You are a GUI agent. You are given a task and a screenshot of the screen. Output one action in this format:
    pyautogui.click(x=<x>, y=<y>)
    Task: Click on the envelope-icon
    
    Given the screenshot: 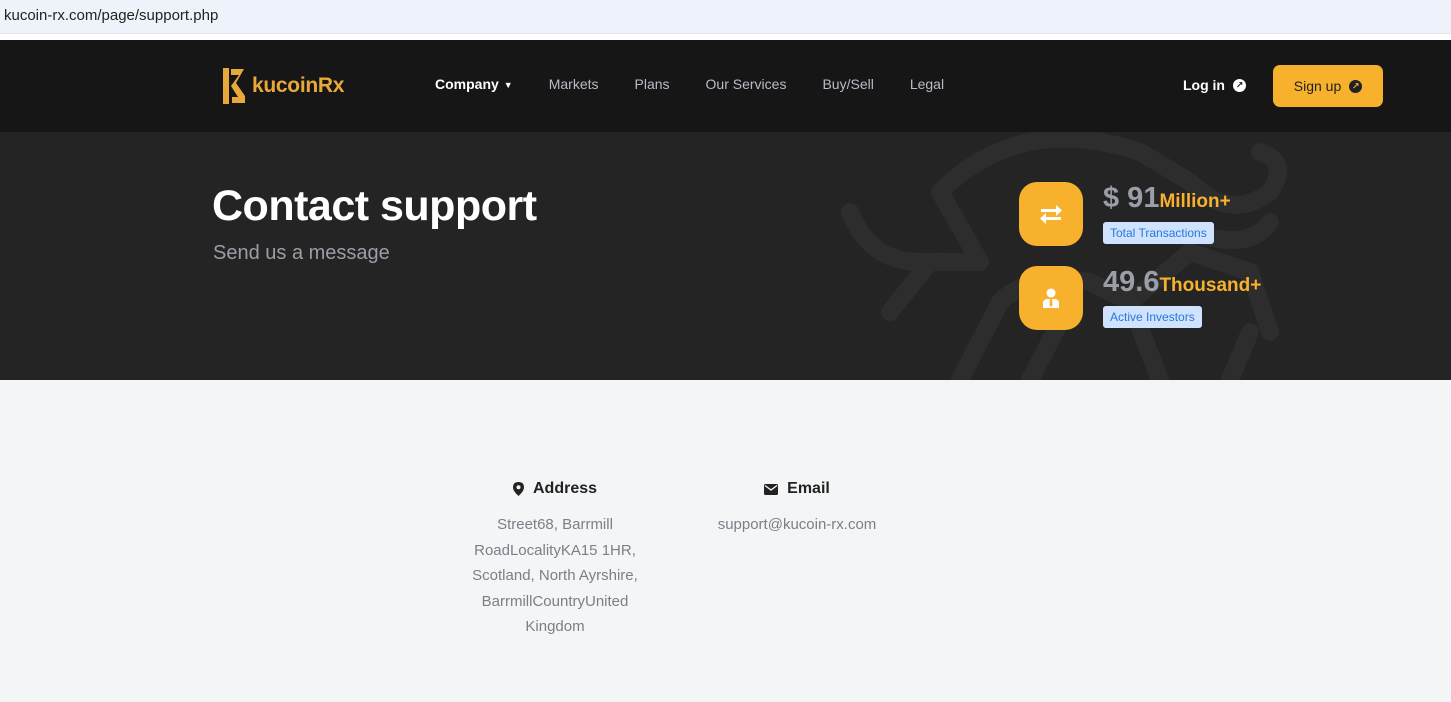 What is the action you would take?
    pyautogui.click(x=771, y=489)
    